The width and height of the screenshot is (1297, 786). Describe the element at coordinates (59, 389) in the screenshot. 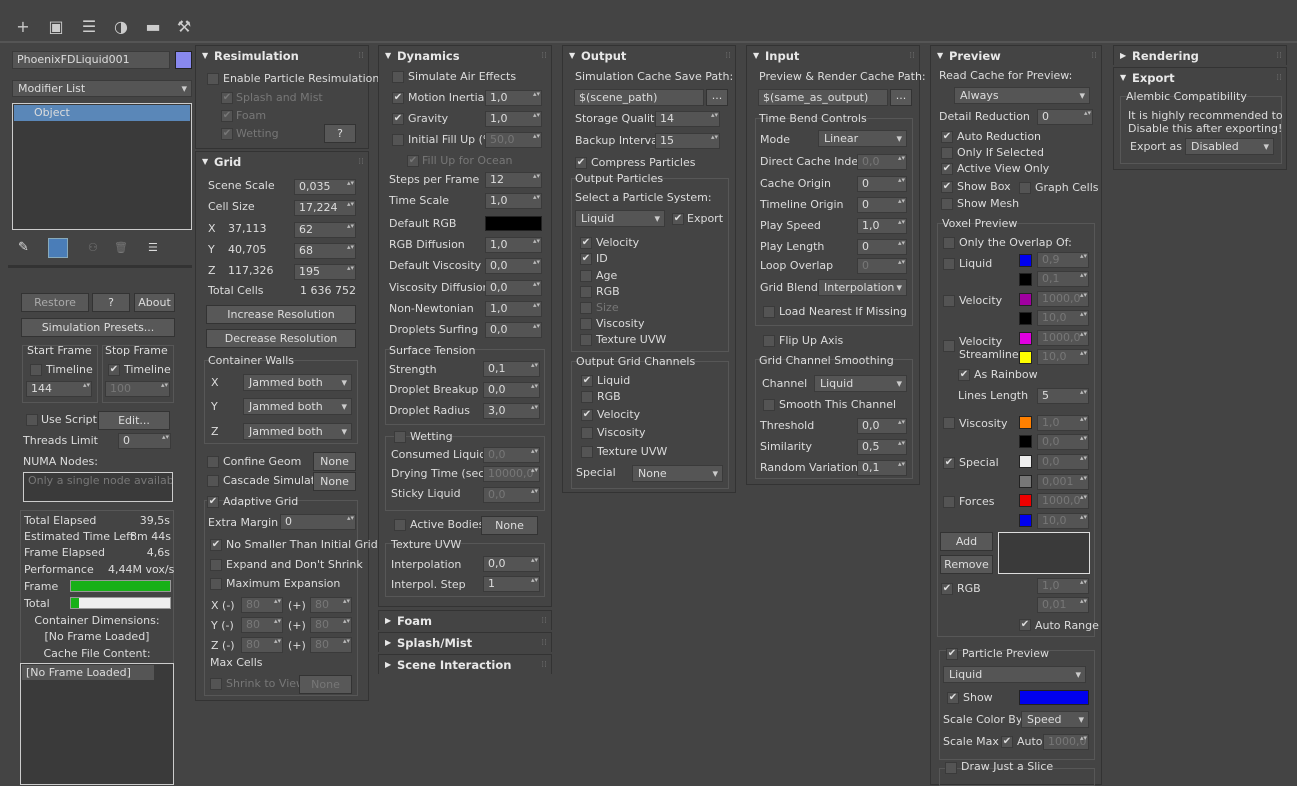

I see `start-frame-spinner: 144` at that location.